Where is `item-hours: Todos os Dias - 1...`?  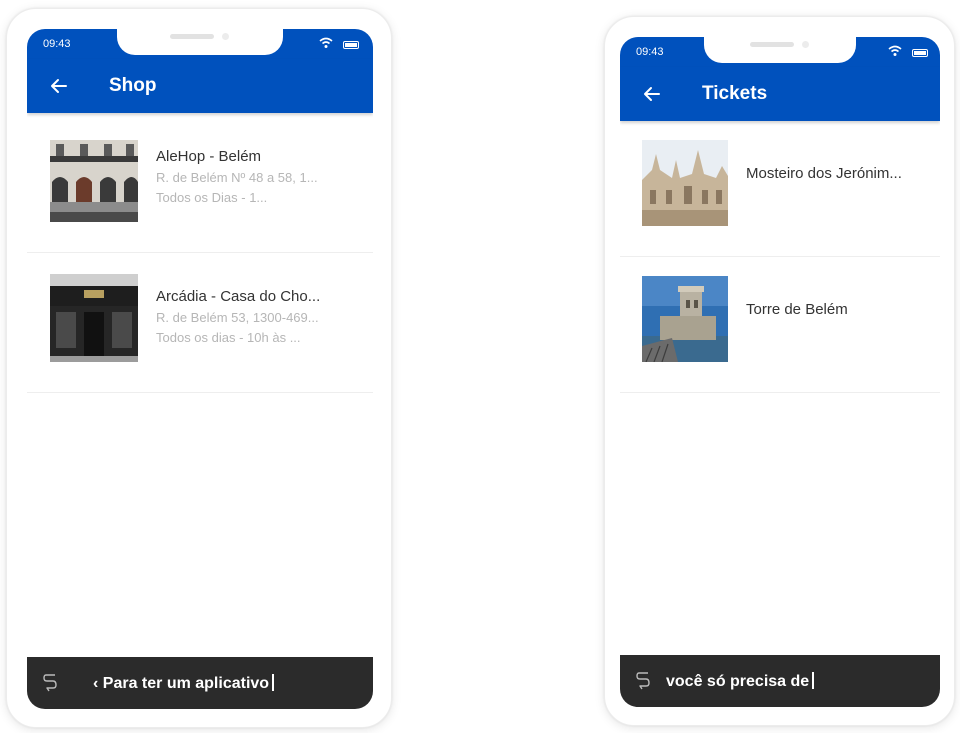
item-hours: Todos os Dias - 1... is located at coordinates (212, 197).